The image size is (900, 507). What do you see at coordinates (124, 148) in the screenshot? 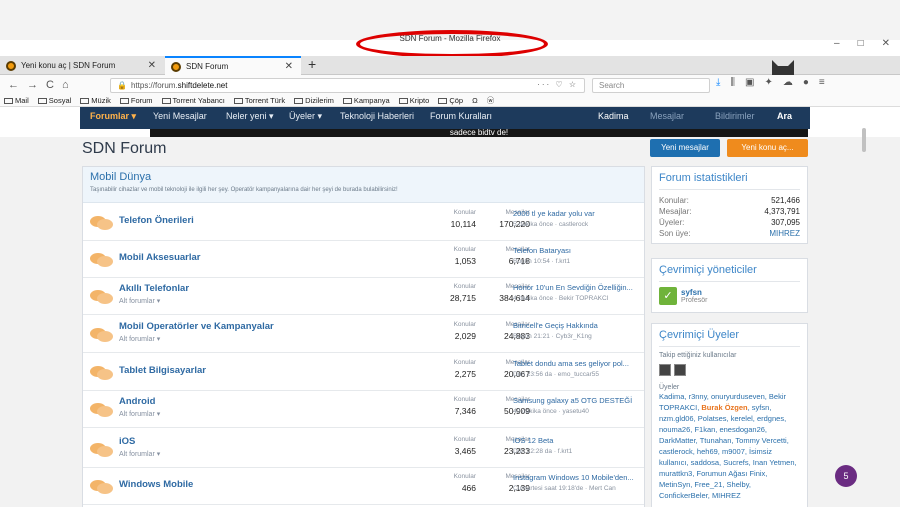
I see `page-title: SDN Forum` at bounding box center [124, 148].